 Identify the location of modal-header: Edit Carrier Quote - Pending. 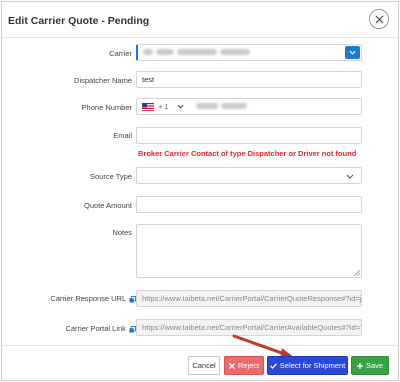
(200, 20).